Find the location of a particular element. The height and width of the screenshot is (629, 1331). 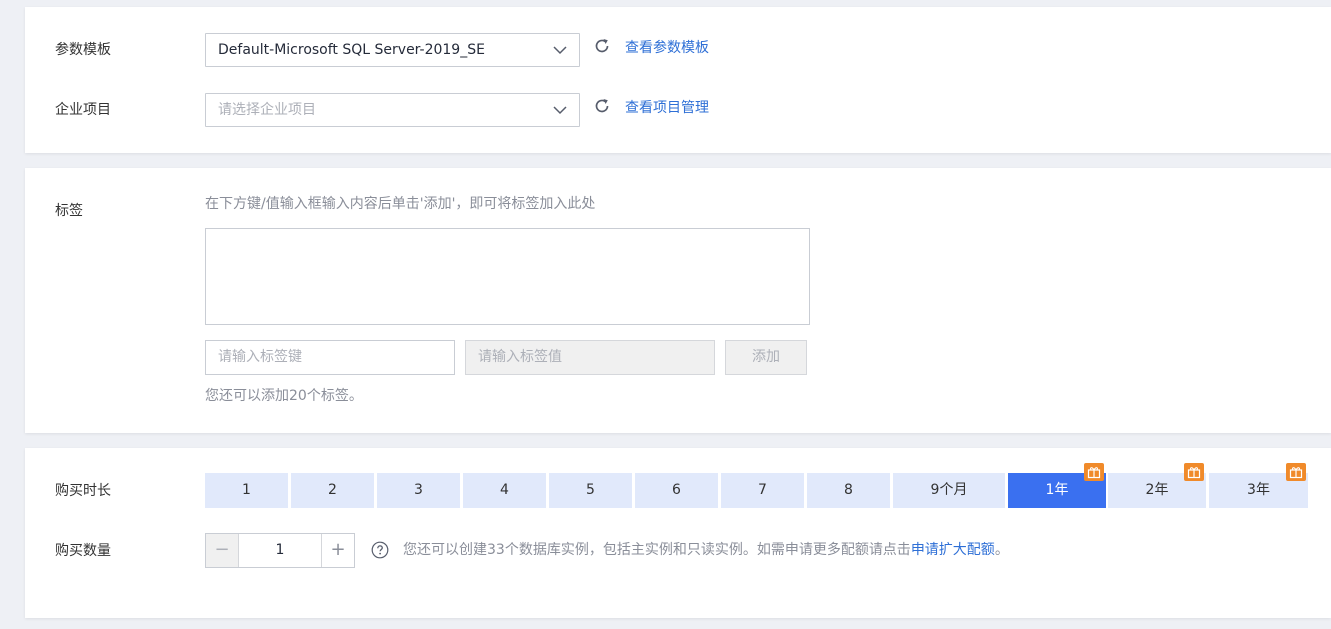

increment-button: + is located at coordinates (337, 550).